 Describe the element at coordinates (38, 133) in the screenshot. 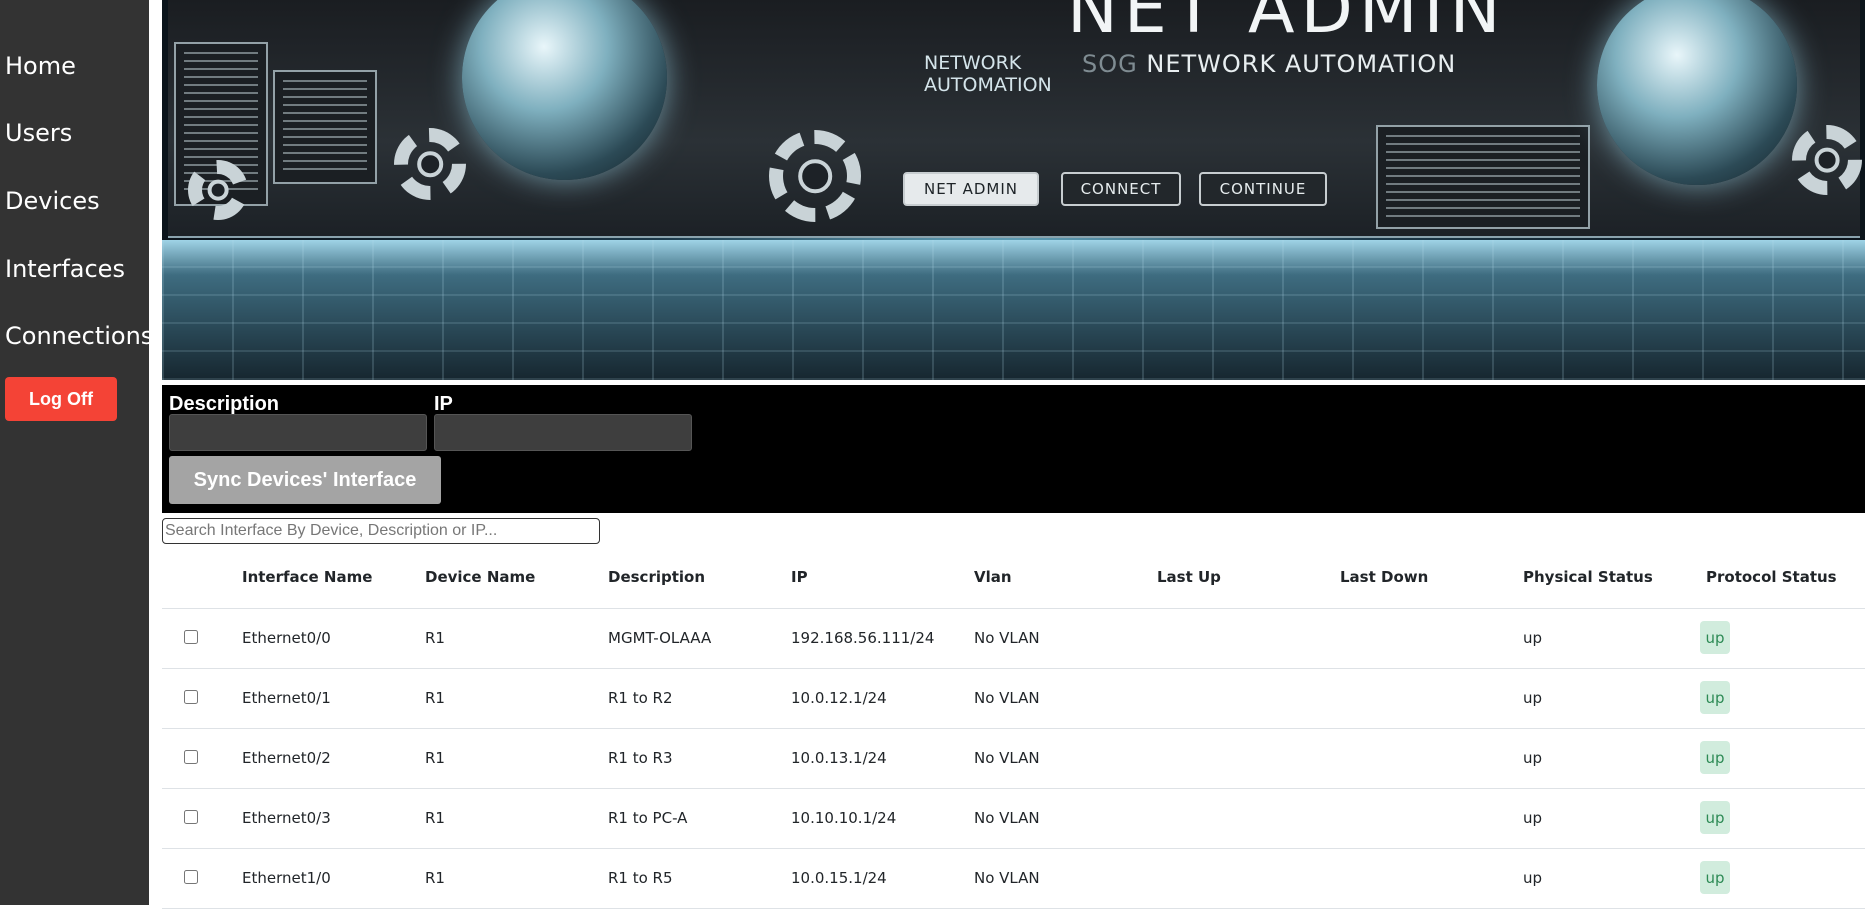

I see `sidebar-item-users: Users` at that location.